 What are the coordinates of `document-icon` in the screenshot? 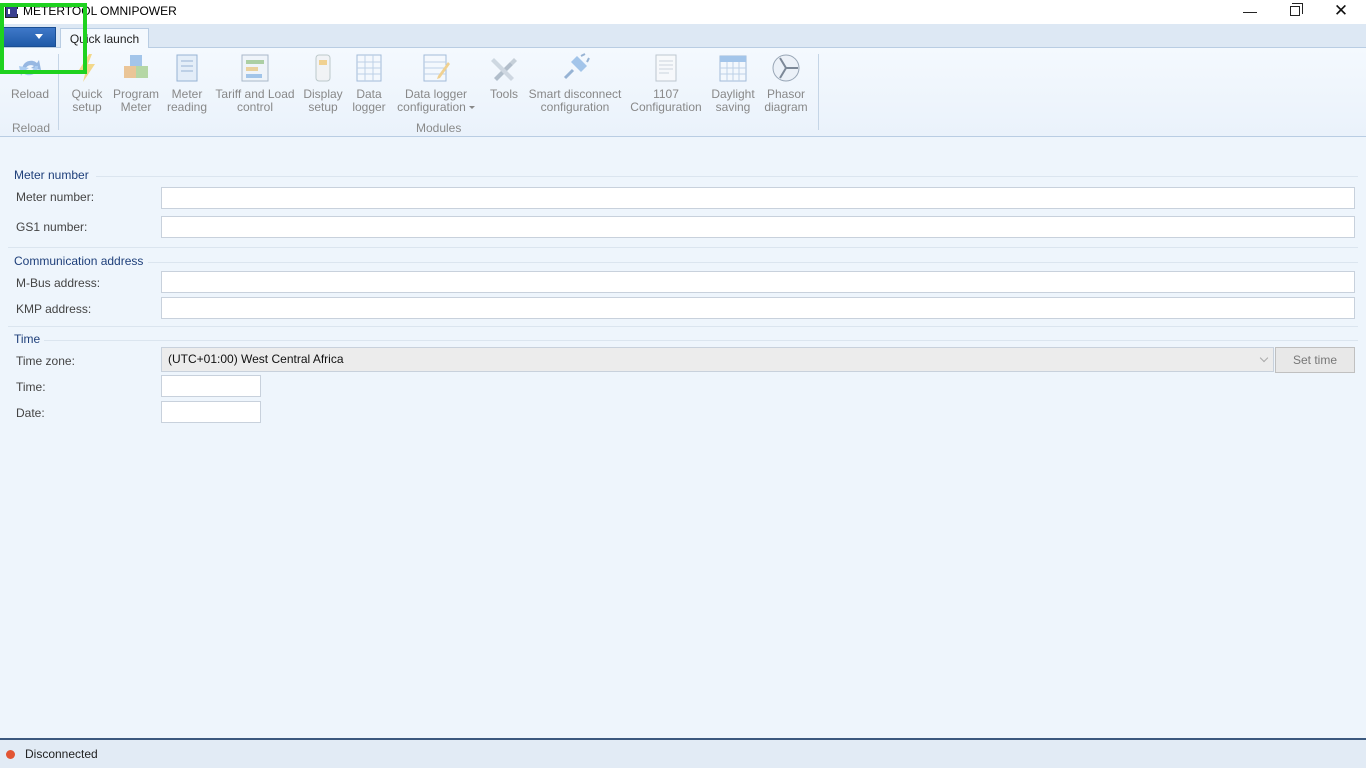 It's located at (666, 68).